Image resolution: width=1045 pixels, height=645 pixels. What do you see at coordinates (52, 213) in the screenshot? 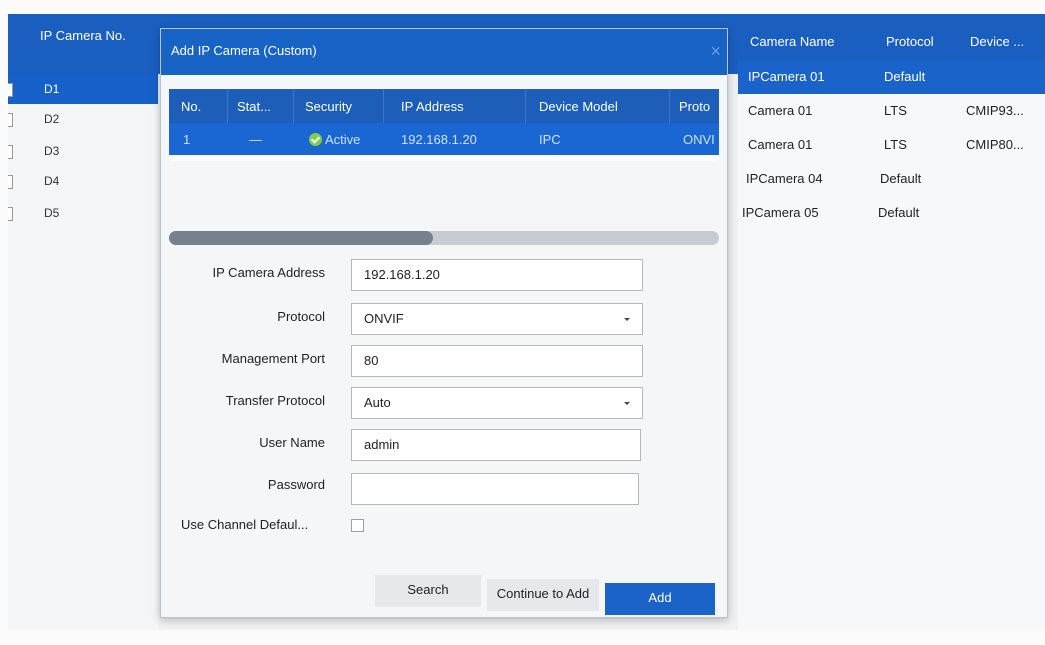
I see `left-list-item-label: D5` at bounding box center [52, 213].